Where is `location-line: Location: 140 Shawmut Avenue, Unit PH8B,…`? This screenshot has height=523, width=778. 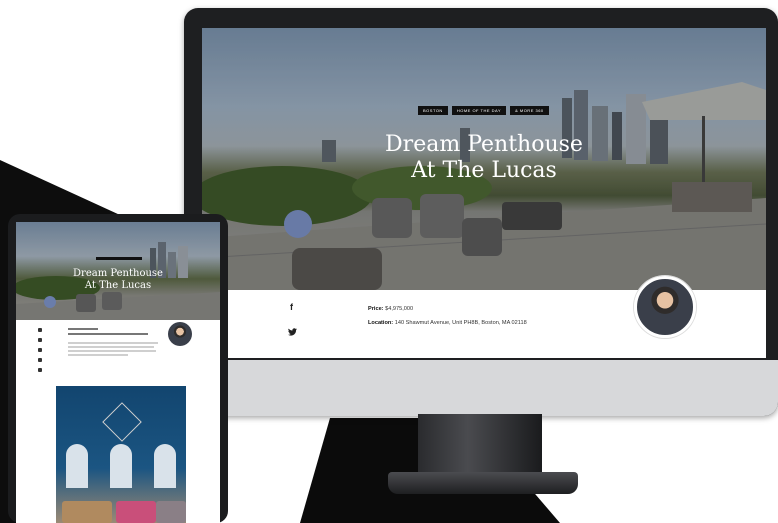
location-line: Location: 140 Shawmut Avenue, Unit PH8B,… is located at coordinates (447, 323).